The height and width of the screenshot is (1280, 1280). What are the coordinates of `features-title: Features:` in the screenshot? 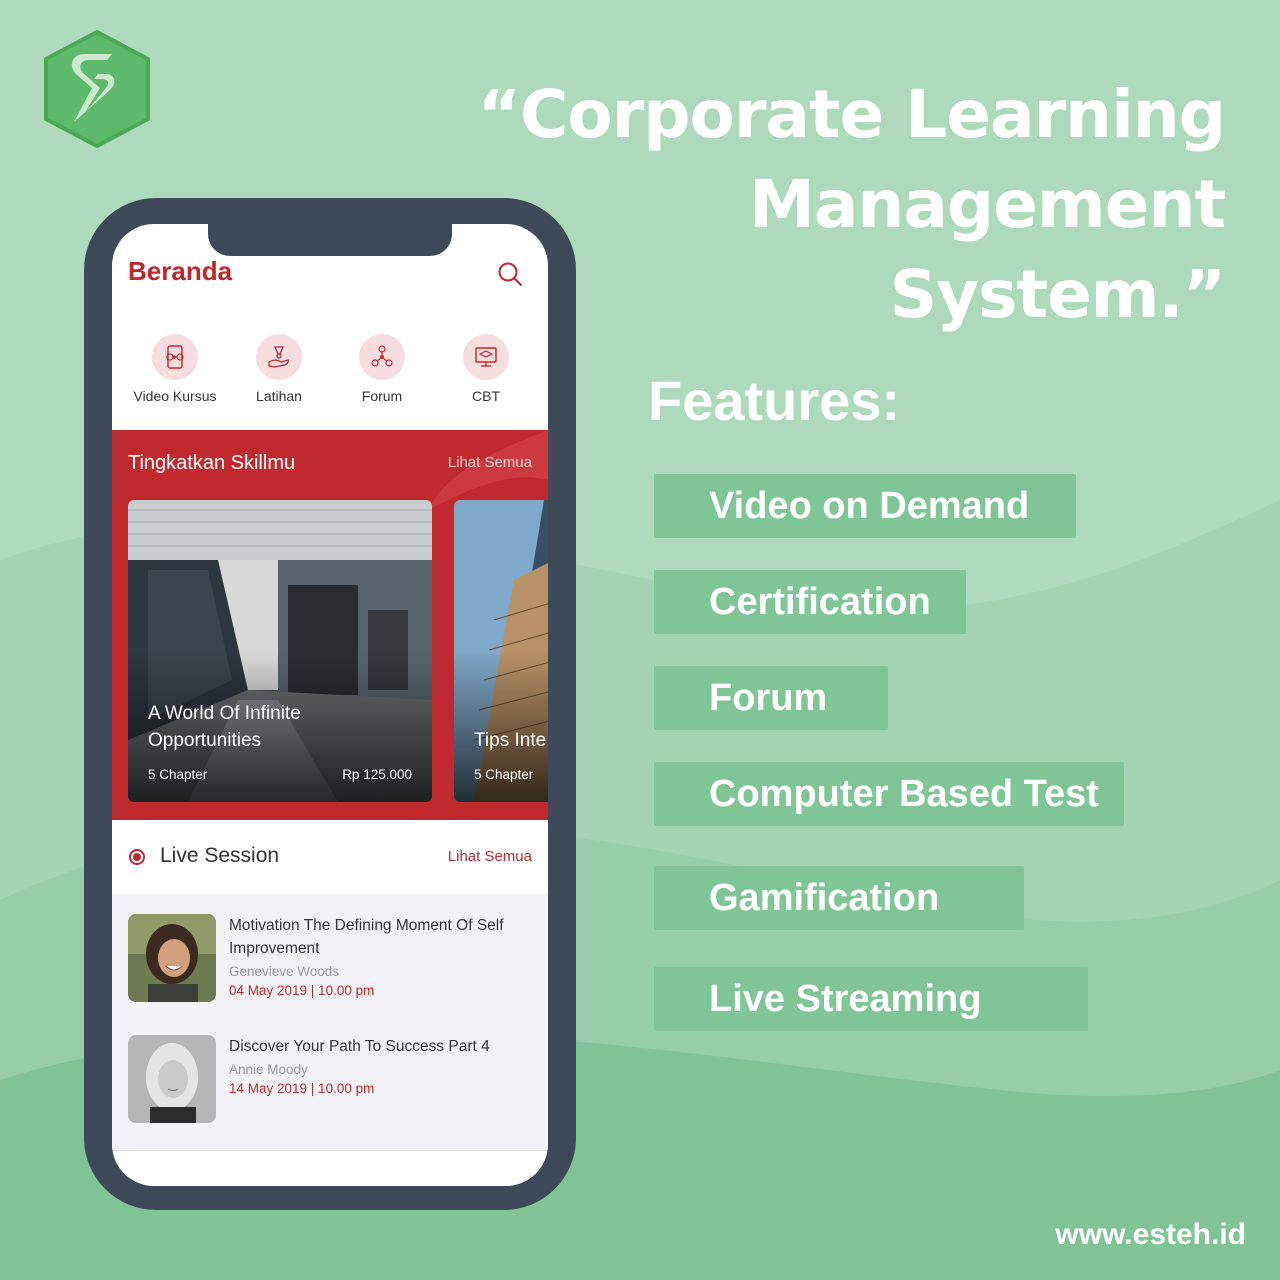 It's located at (774, 400).